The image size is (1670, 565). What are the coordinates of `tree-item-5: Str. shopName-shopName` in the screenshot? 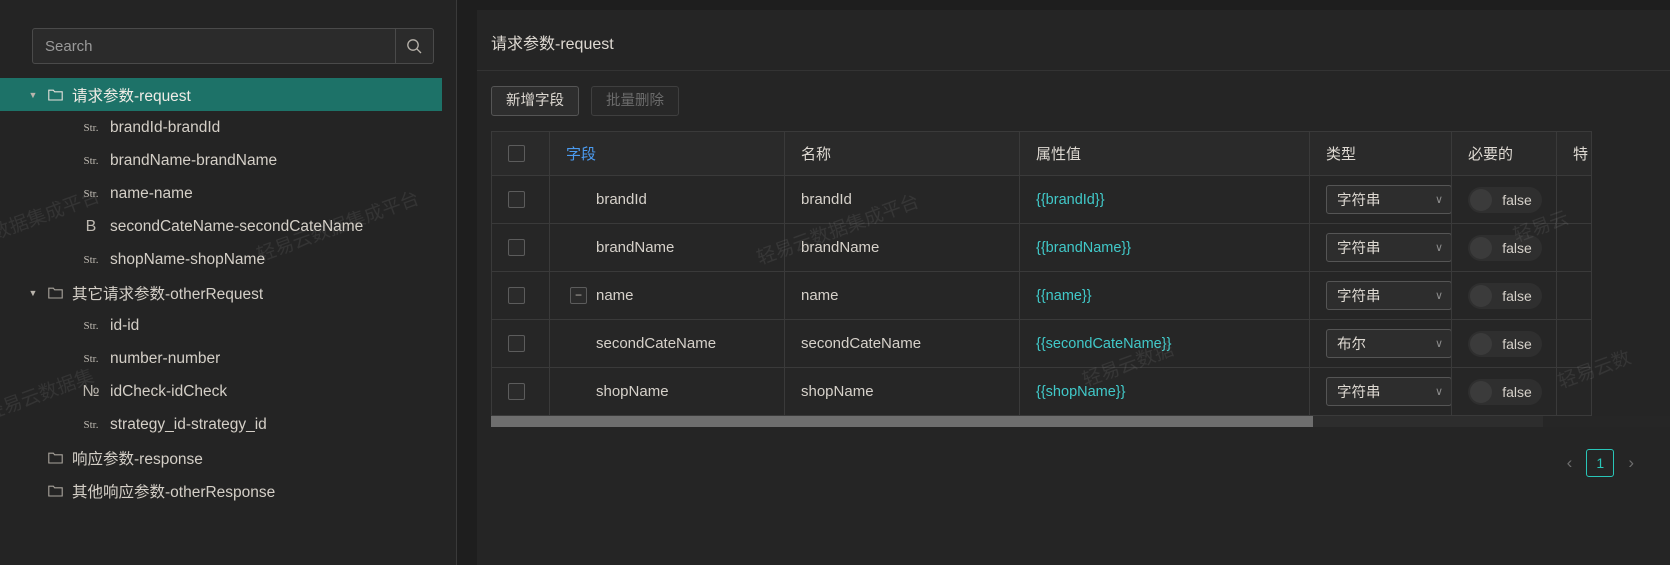 It's located at (228, 259).